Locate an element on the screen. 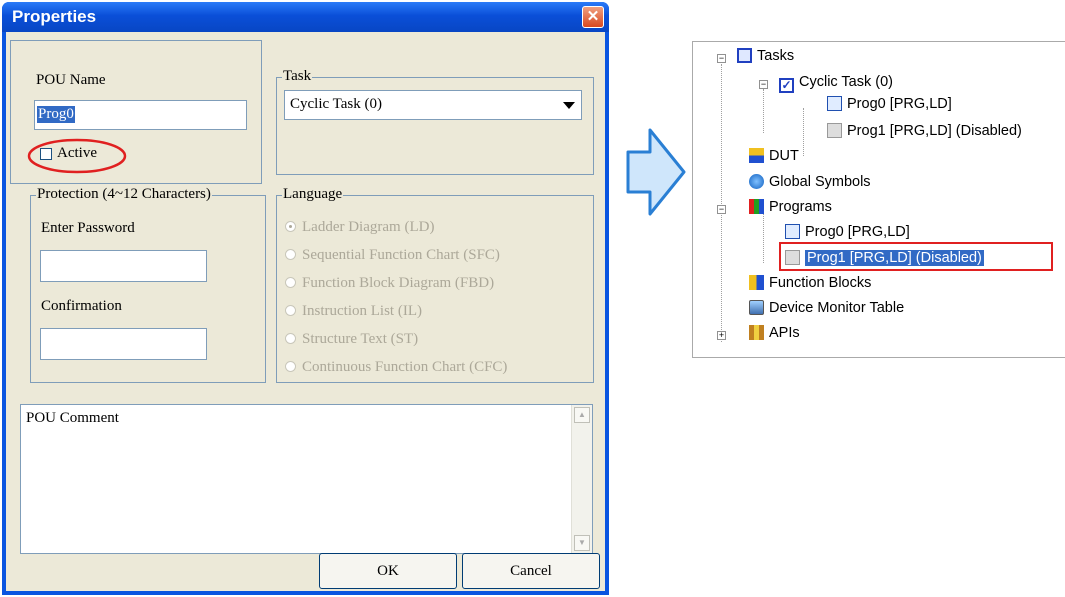  language-option-st: Structure Text (ST) is located at coordinates (351, 339).